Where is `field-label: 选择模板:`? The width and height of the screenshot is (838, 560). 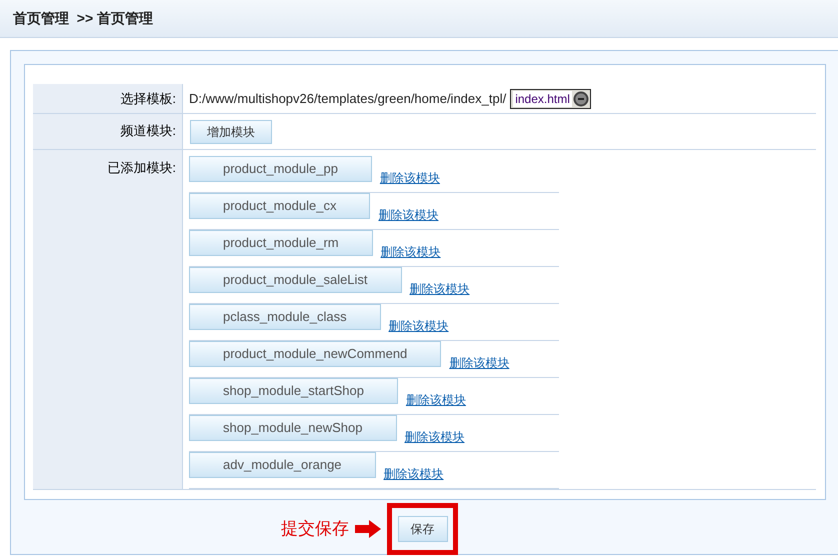
field-label: 选择模板: is located at coordinates (148, 99).